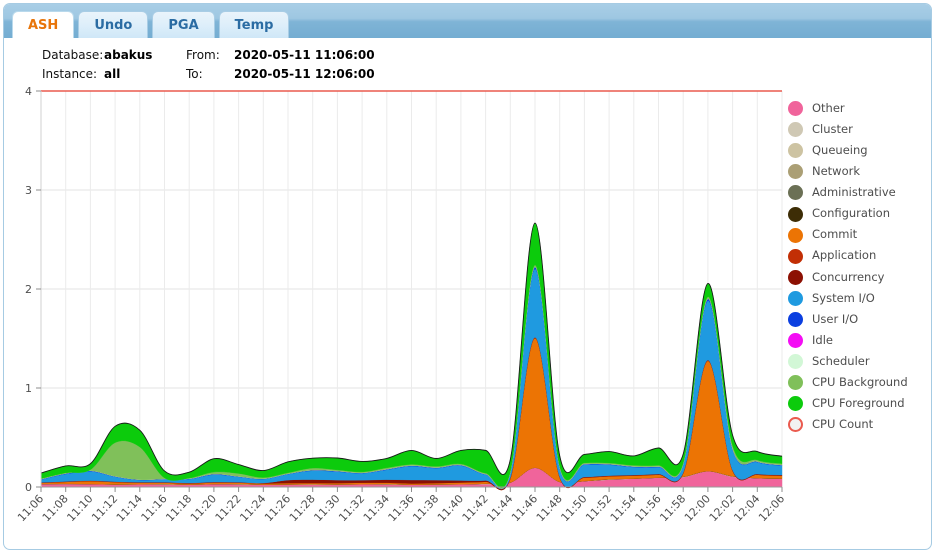  I want to click on database-value: abakus, so click(128, 55).